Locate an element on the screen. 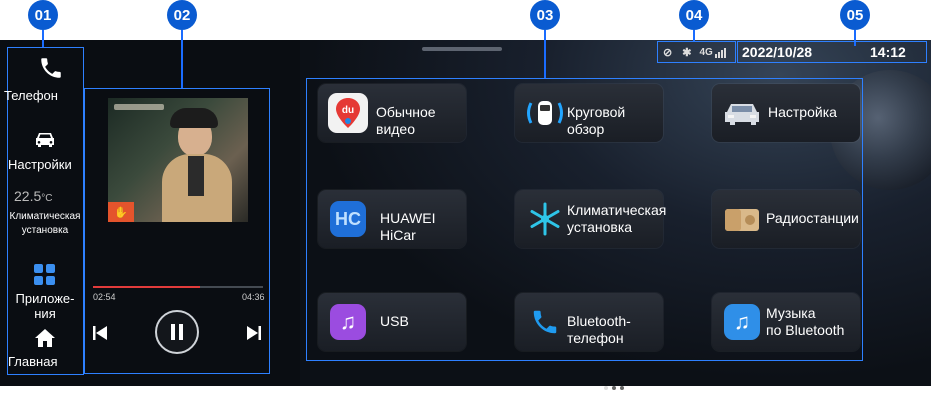 The height and width of the screenshot is (395, 931). sidebar-label-settings: Настройки is located at coordinates (40, 164).